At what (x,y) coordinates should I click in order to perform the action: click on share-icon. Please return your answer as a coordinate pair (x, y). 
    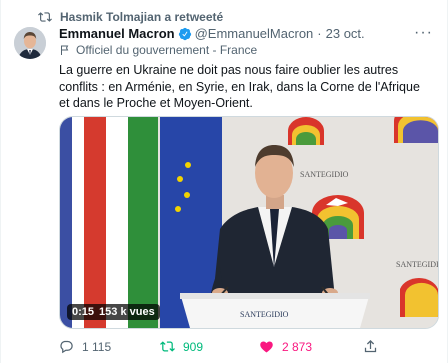
    Looking at the image, I should click on (370, 346).